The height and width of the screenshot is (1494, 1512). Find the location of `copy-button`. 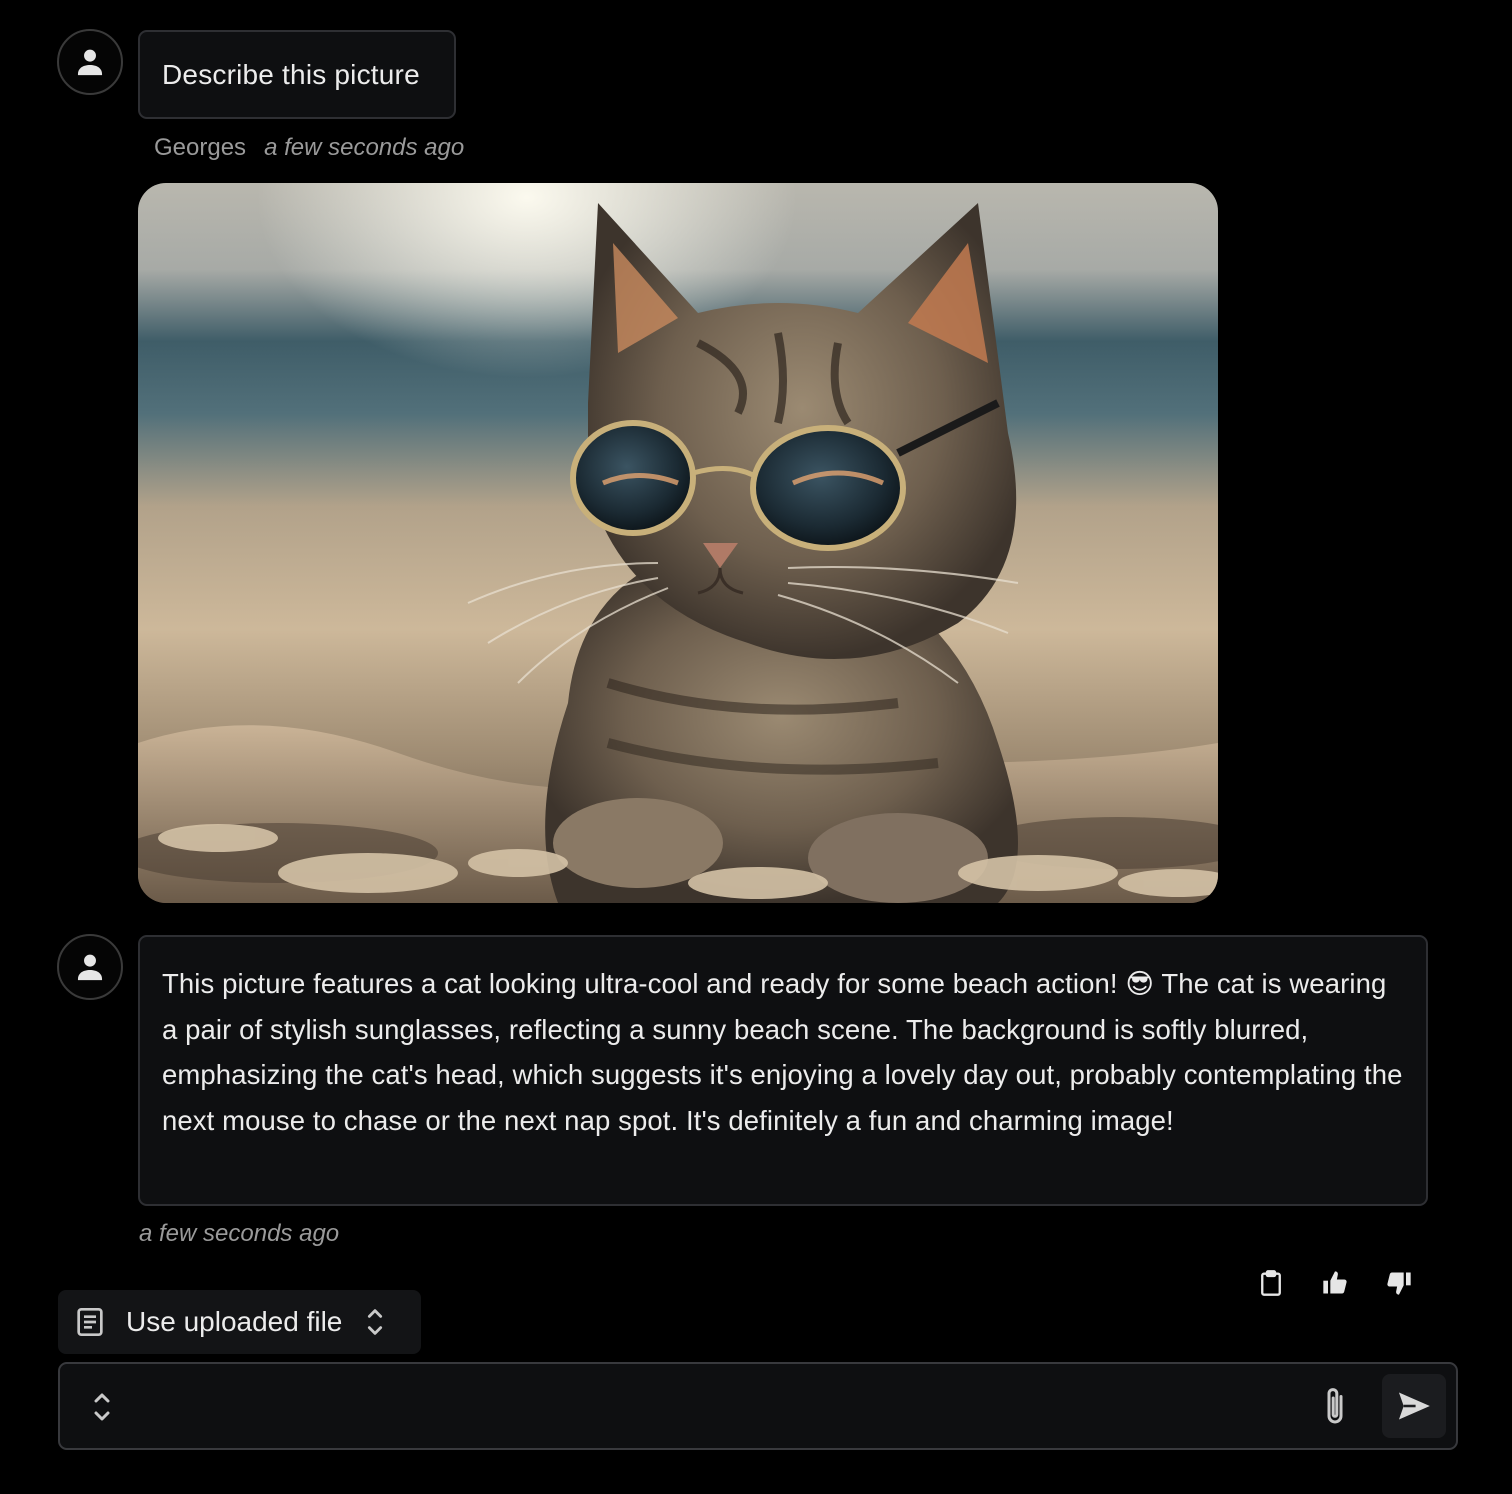

copy-button is located at coordinates (1271, 1283).